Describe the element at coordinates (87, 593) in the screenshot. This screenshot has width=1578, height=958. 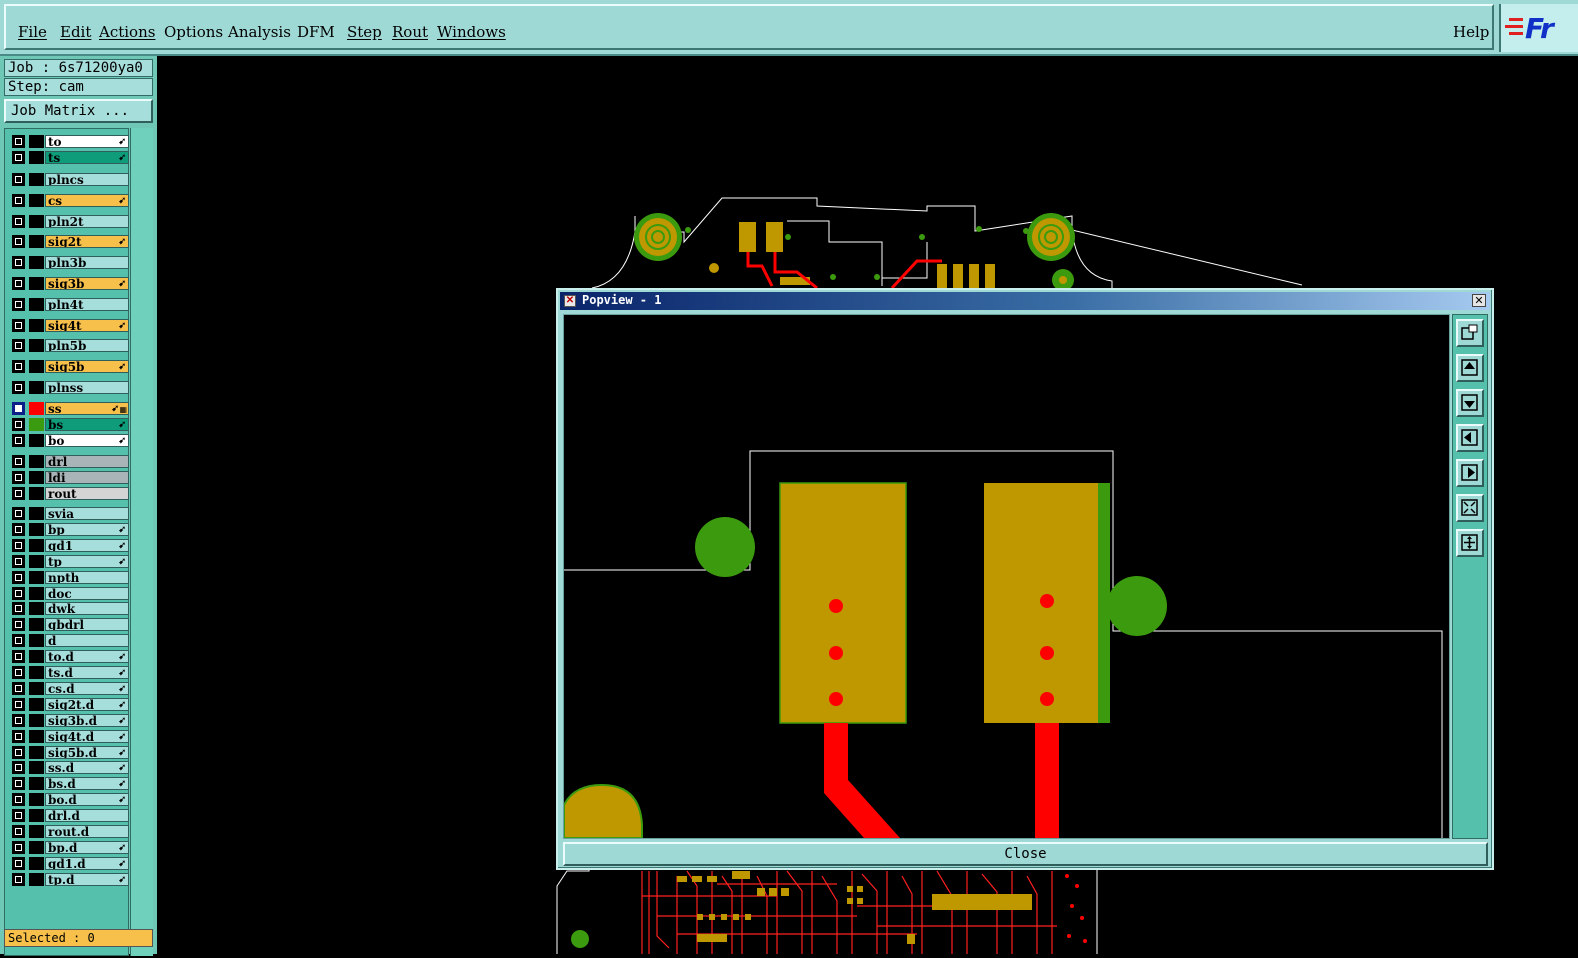
I see `layer-name: doc` at that location.